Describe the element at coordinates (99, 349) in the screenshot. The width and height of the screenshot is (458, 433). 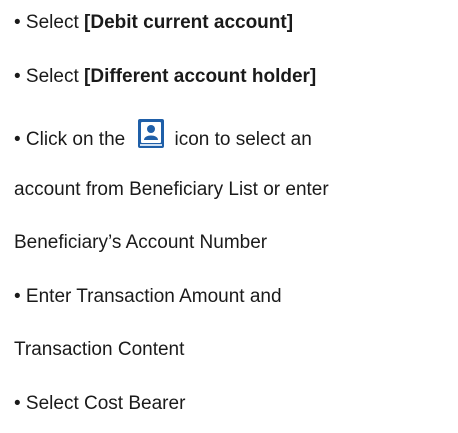
I see `step-enter-amount-line2: Transaction Content` at that location.